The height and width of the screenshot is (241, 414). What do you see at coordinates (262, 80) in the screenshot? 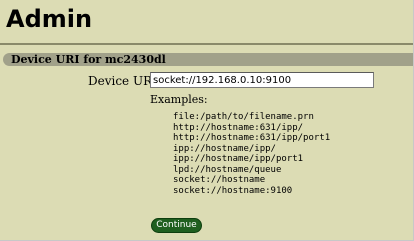
I see `device-uri-input` at bounding box center [262, 80].